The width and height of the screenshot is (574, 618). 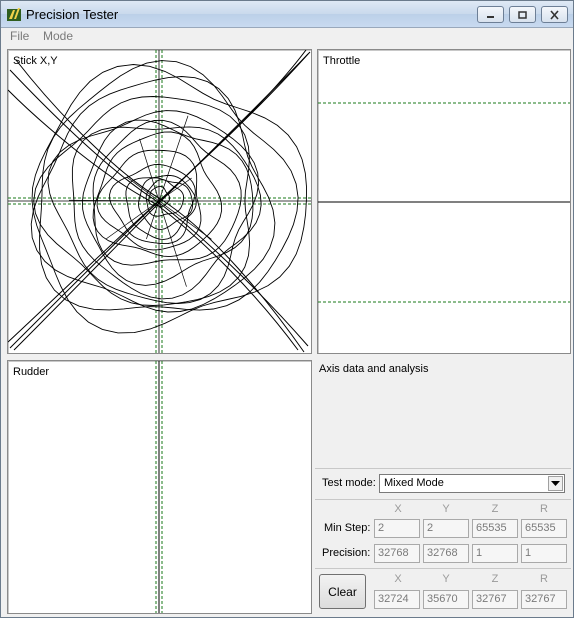 I want to click on test-mode-select: Mixed Mode, so click(x=472, y=483).